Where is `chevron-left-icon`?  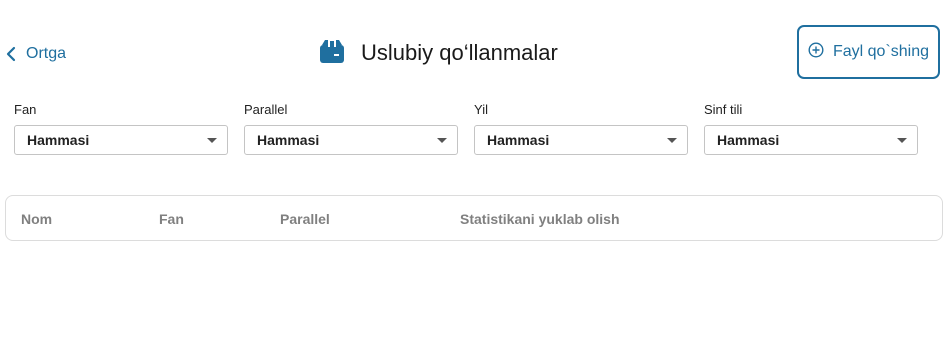
chevron-left-icon is located at coordinates (11, 54).